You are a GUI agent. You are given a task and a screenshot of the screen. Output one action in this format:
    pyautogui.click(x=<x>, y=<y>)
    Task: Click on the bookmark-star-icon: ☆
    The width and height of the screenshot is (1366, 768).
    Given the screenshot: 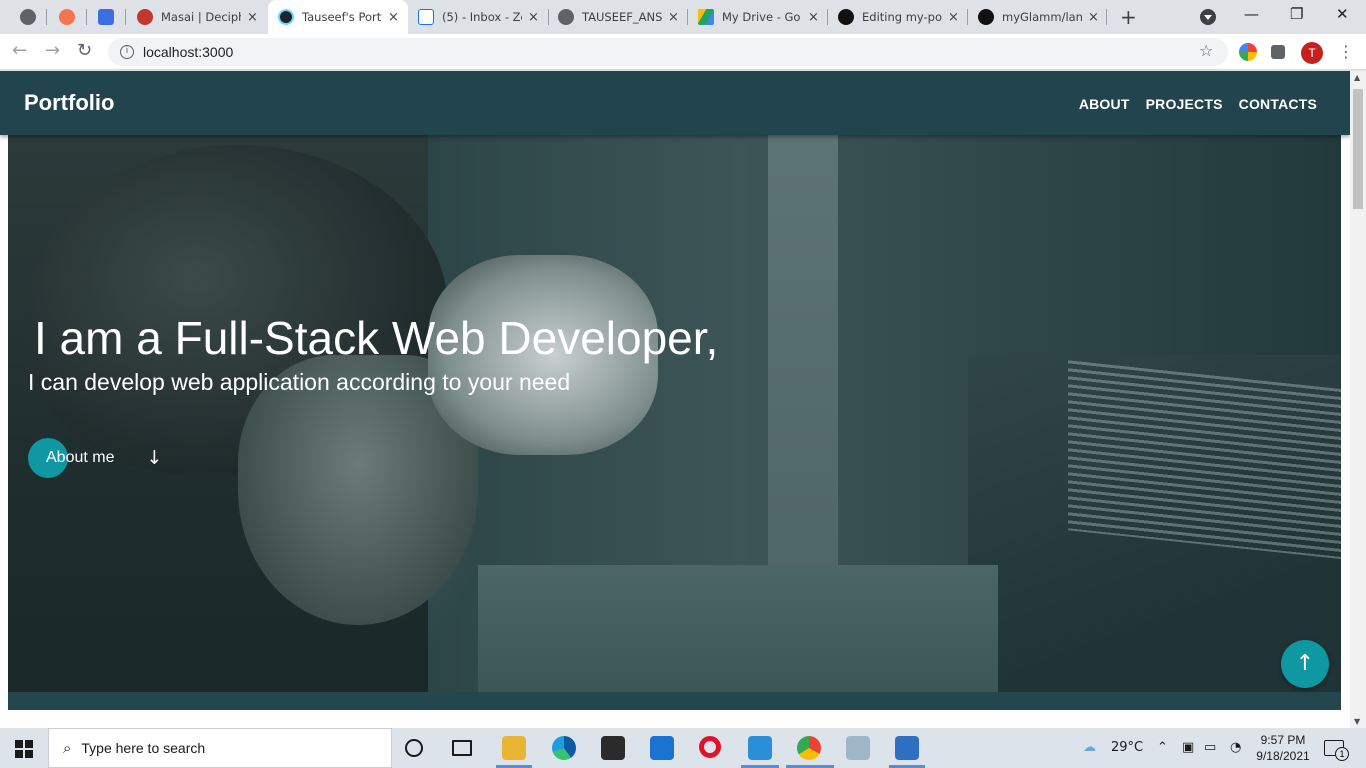 What is the action you would take?
    pyautogui.click(x=1206, y=50)
    